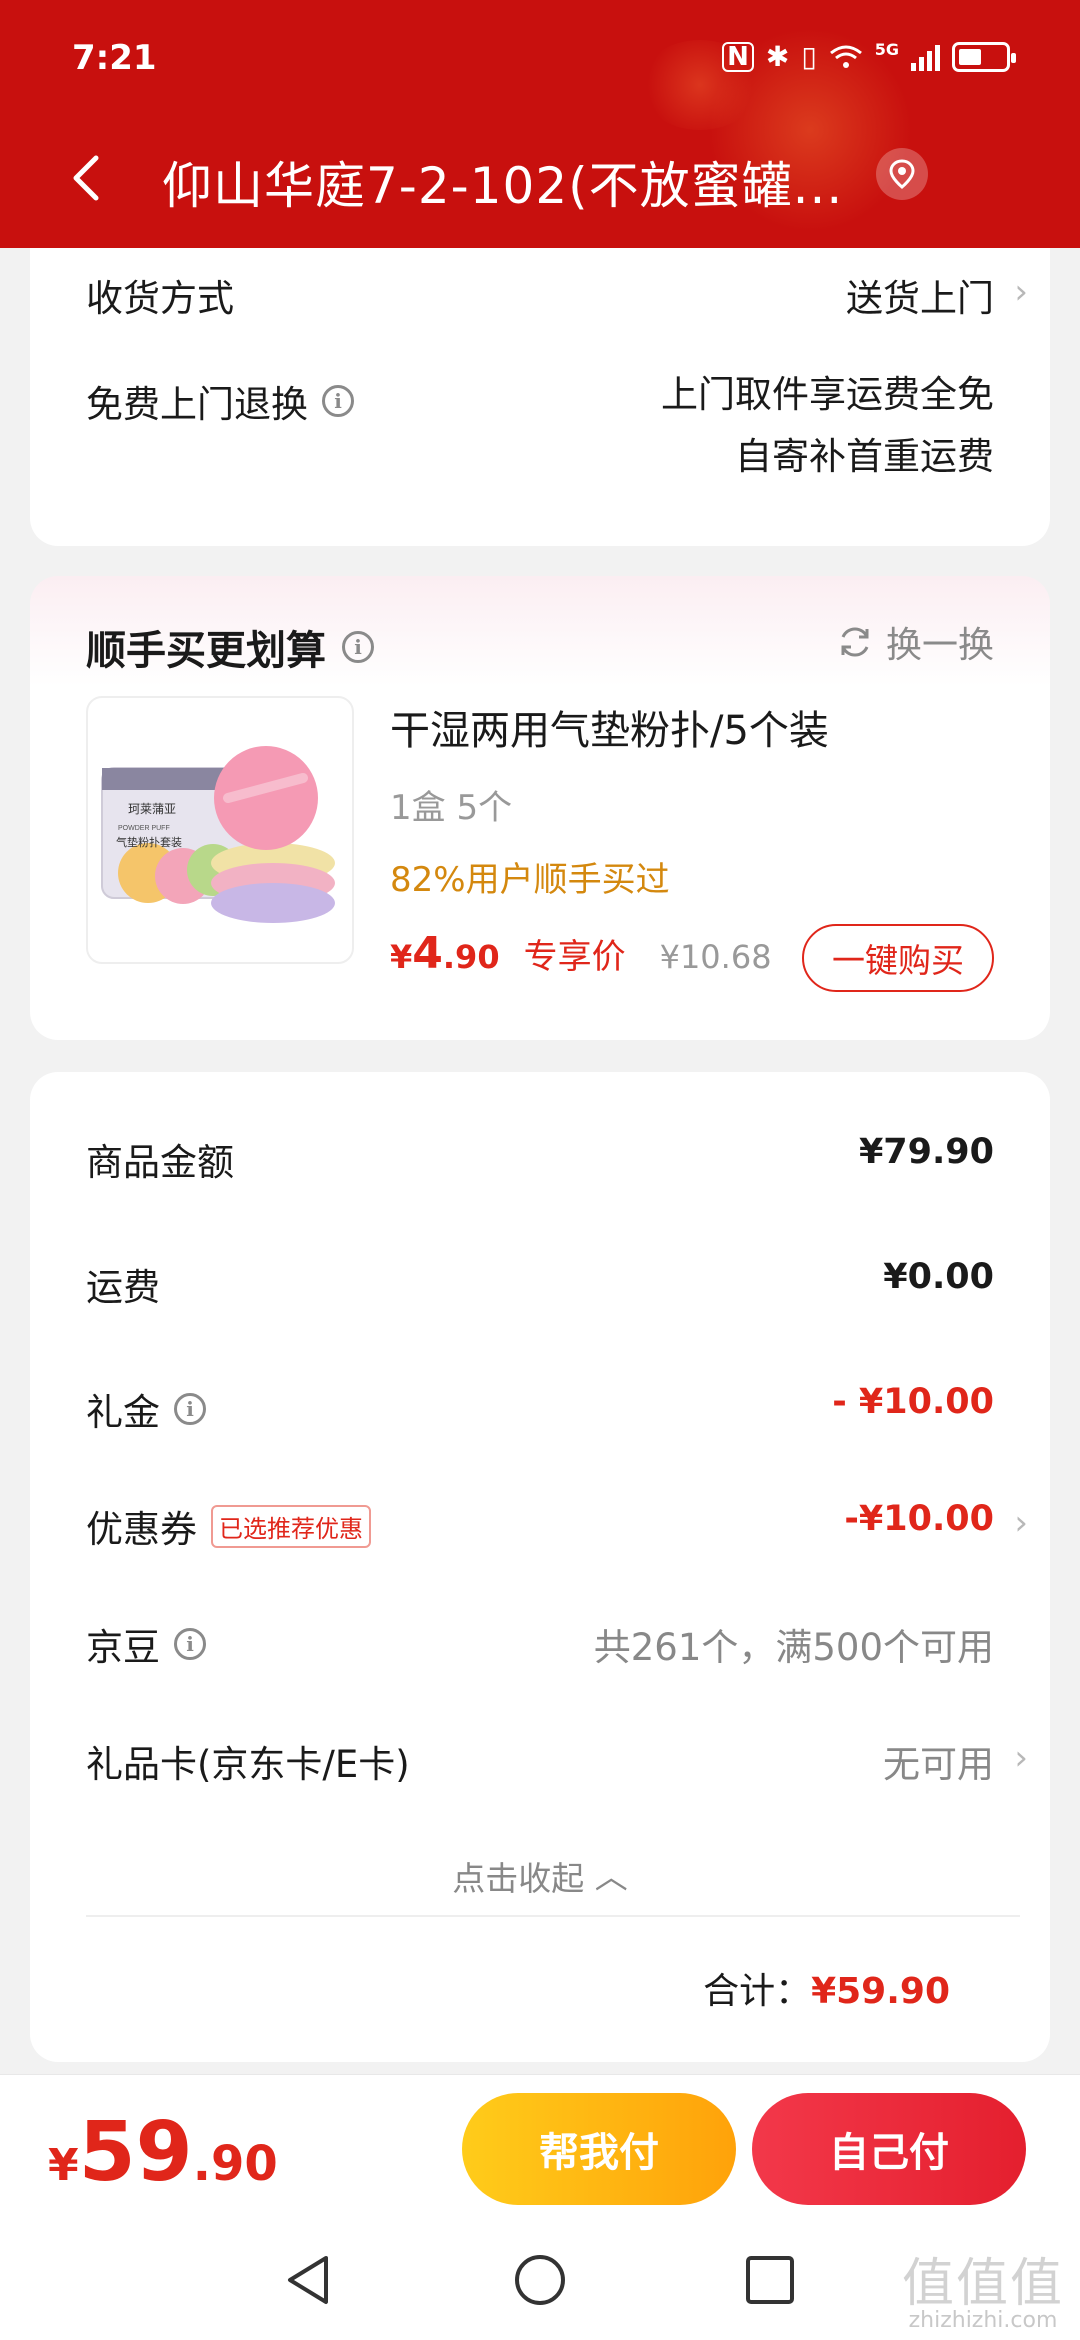 The image size is (1080, 2340). Describe the element at coordinates (235, 2164) in the screenshot. I see `payable-decimal: .90` at that location.